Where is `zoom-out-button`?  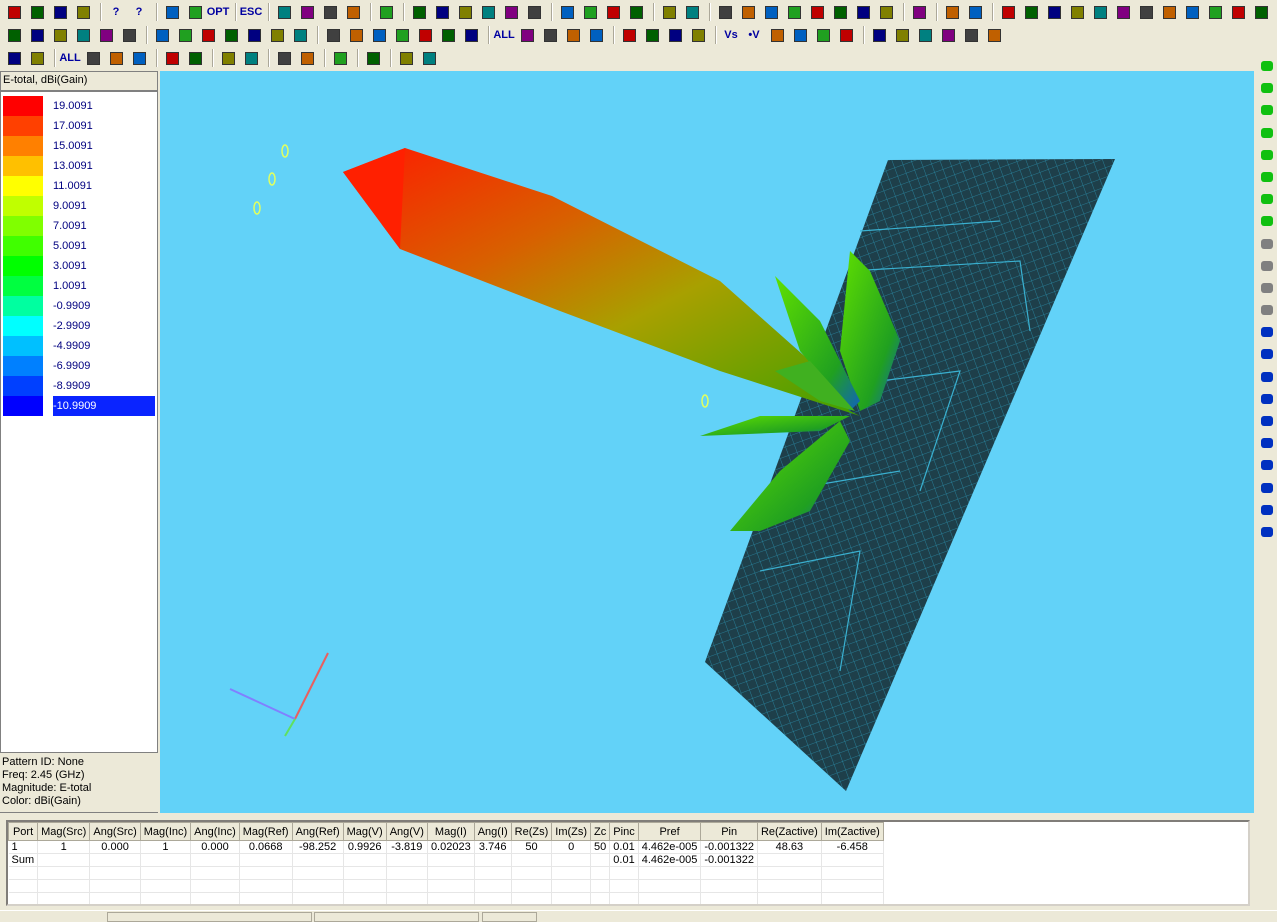 zoom-out-button is located at coordinates (573, 35).